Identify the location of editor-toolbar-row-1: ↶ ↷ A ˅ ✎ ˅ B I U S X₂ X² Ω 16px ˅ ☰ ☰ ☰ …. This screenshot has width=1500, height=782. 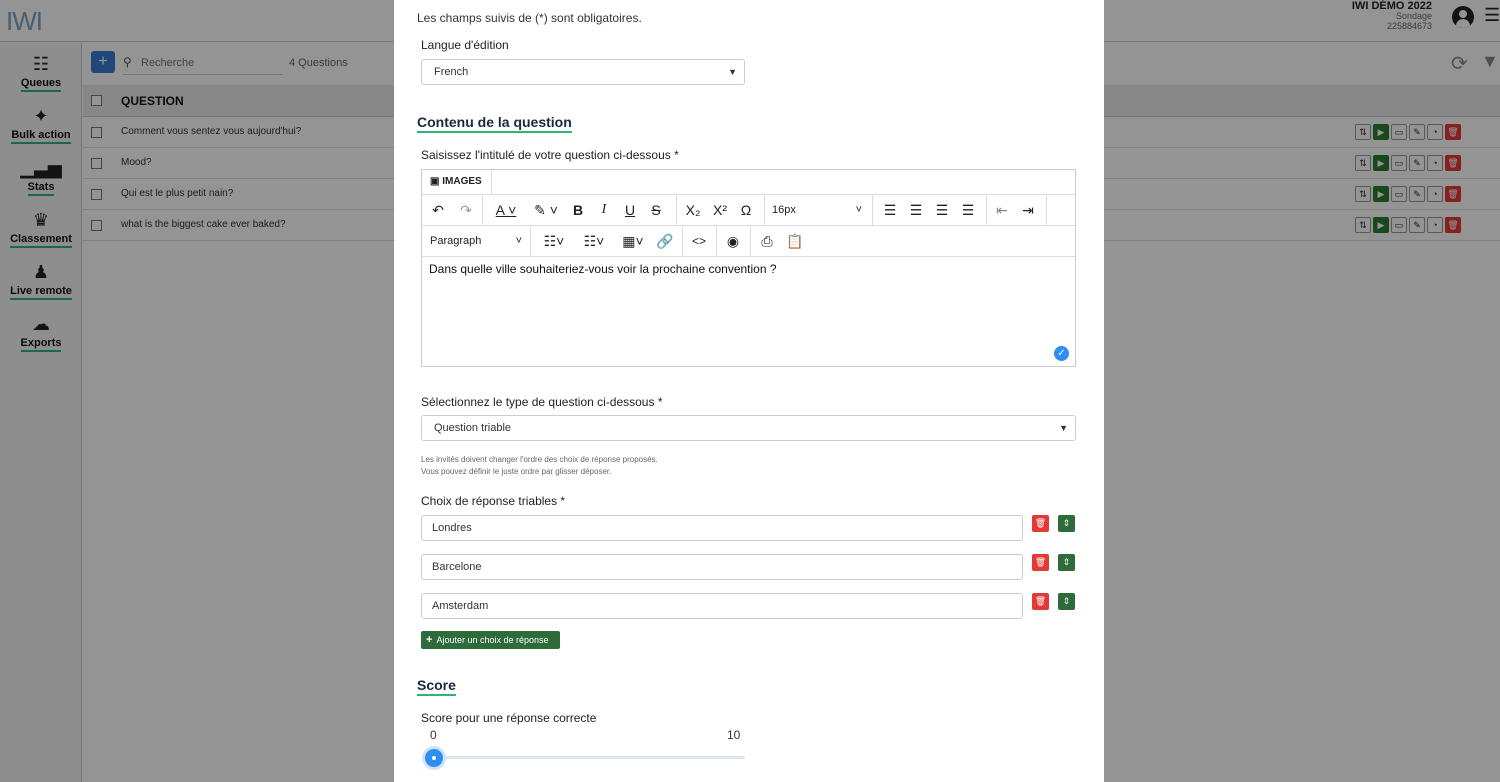
(748, 210).